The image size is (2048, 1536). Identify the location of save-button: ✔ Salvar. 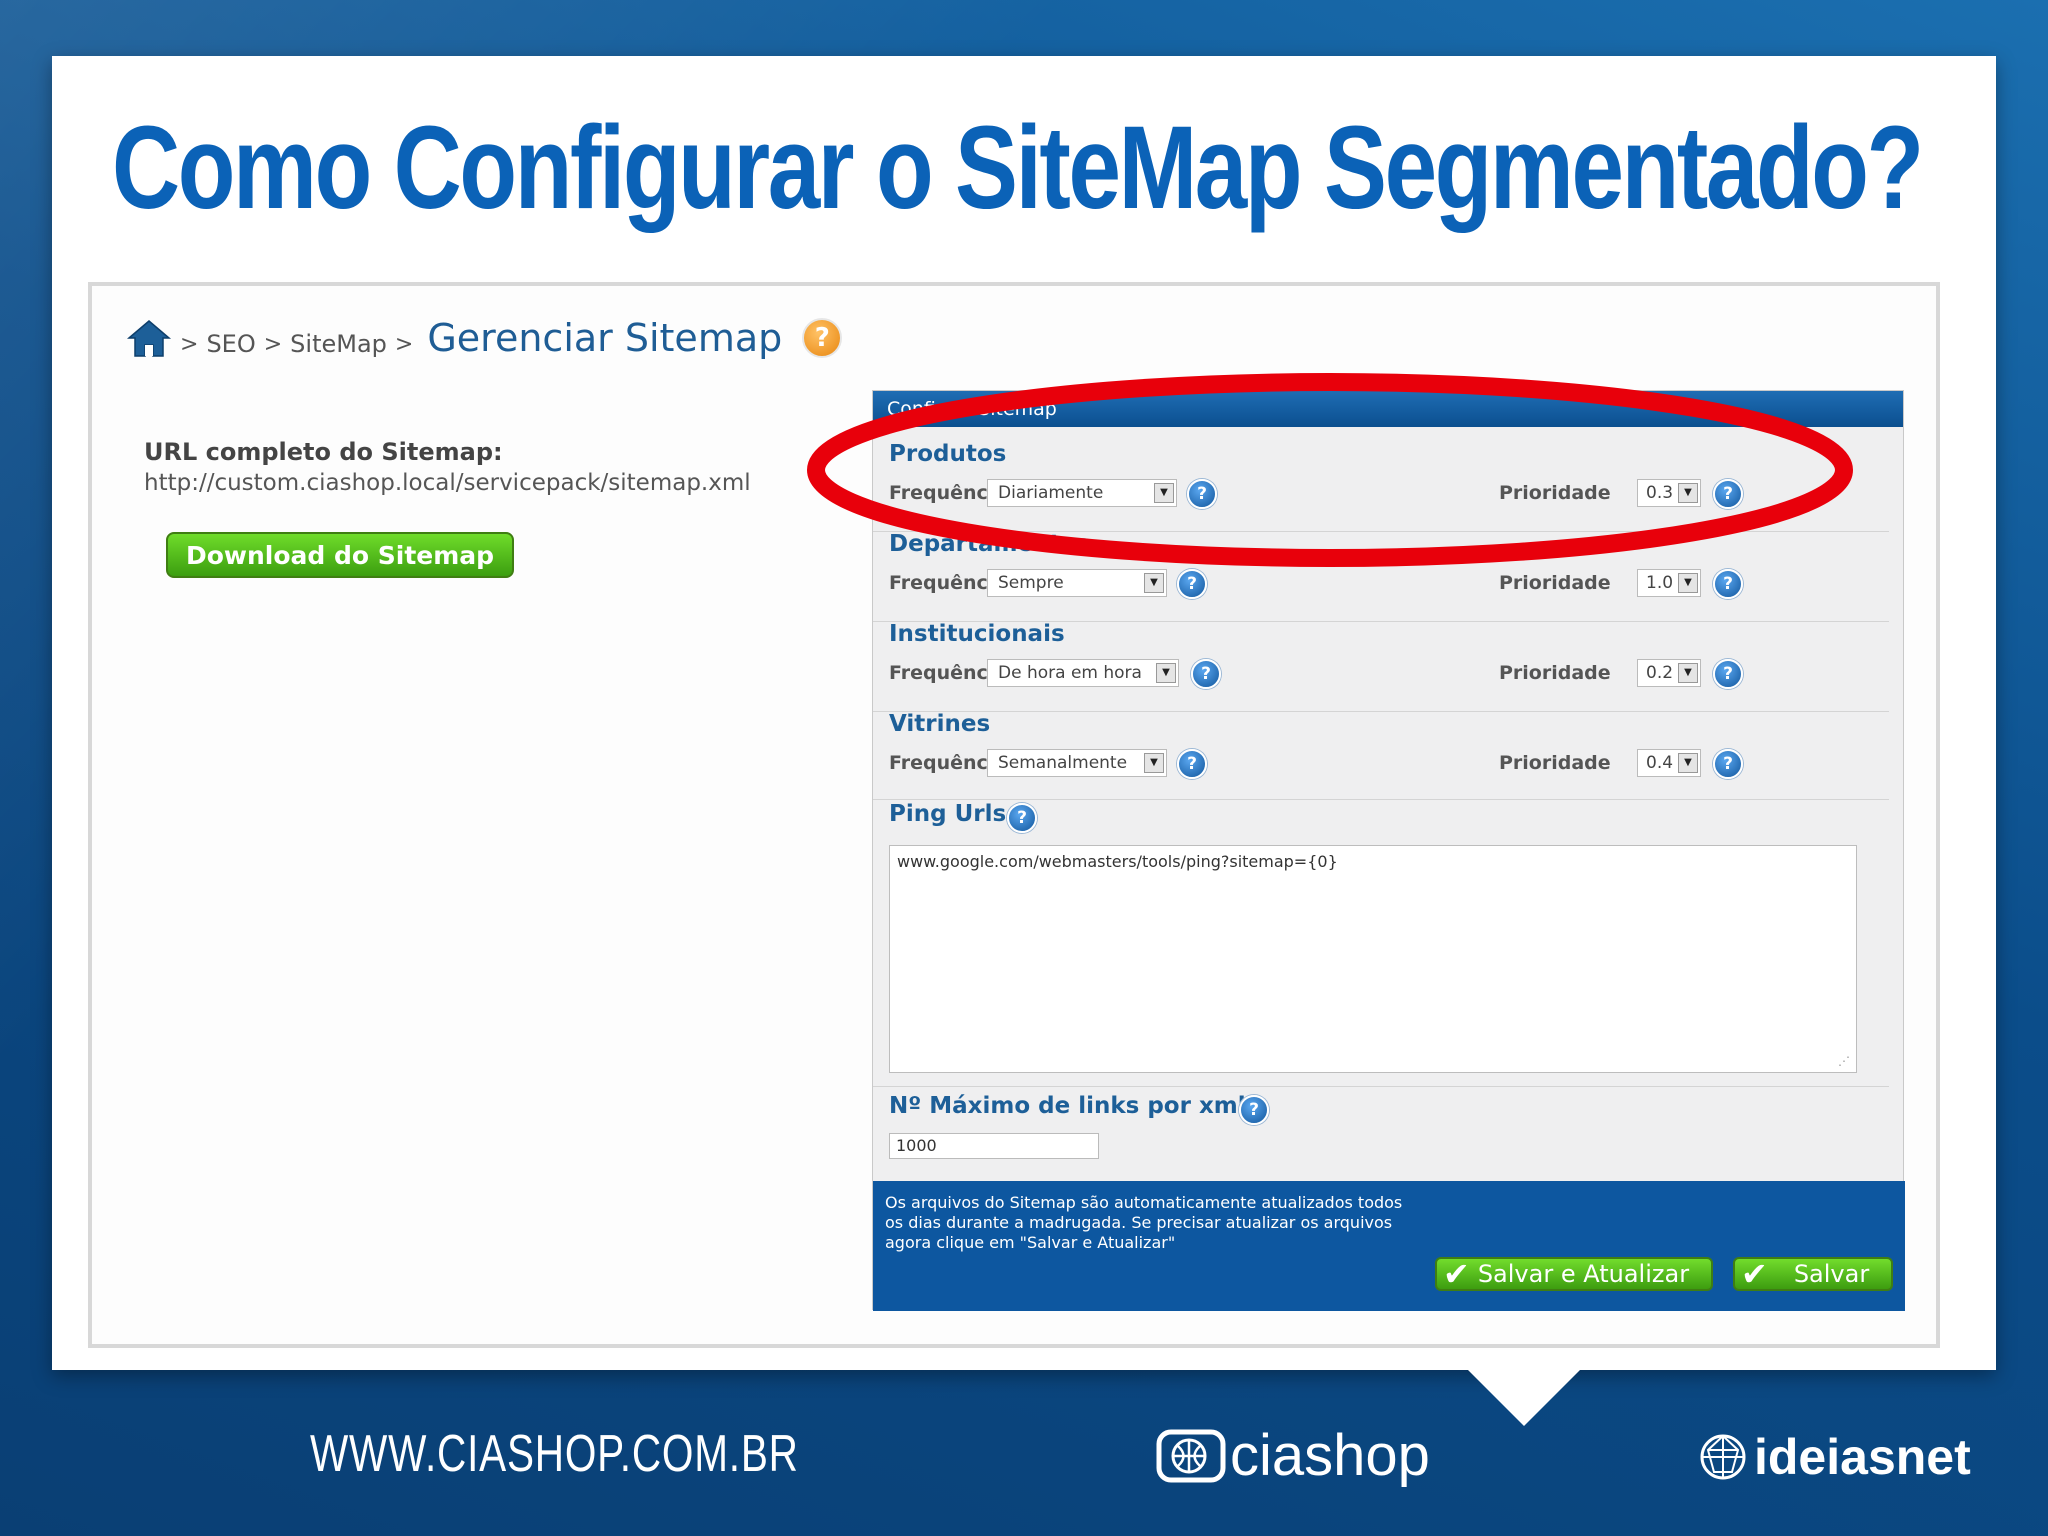
(1813, 1274).